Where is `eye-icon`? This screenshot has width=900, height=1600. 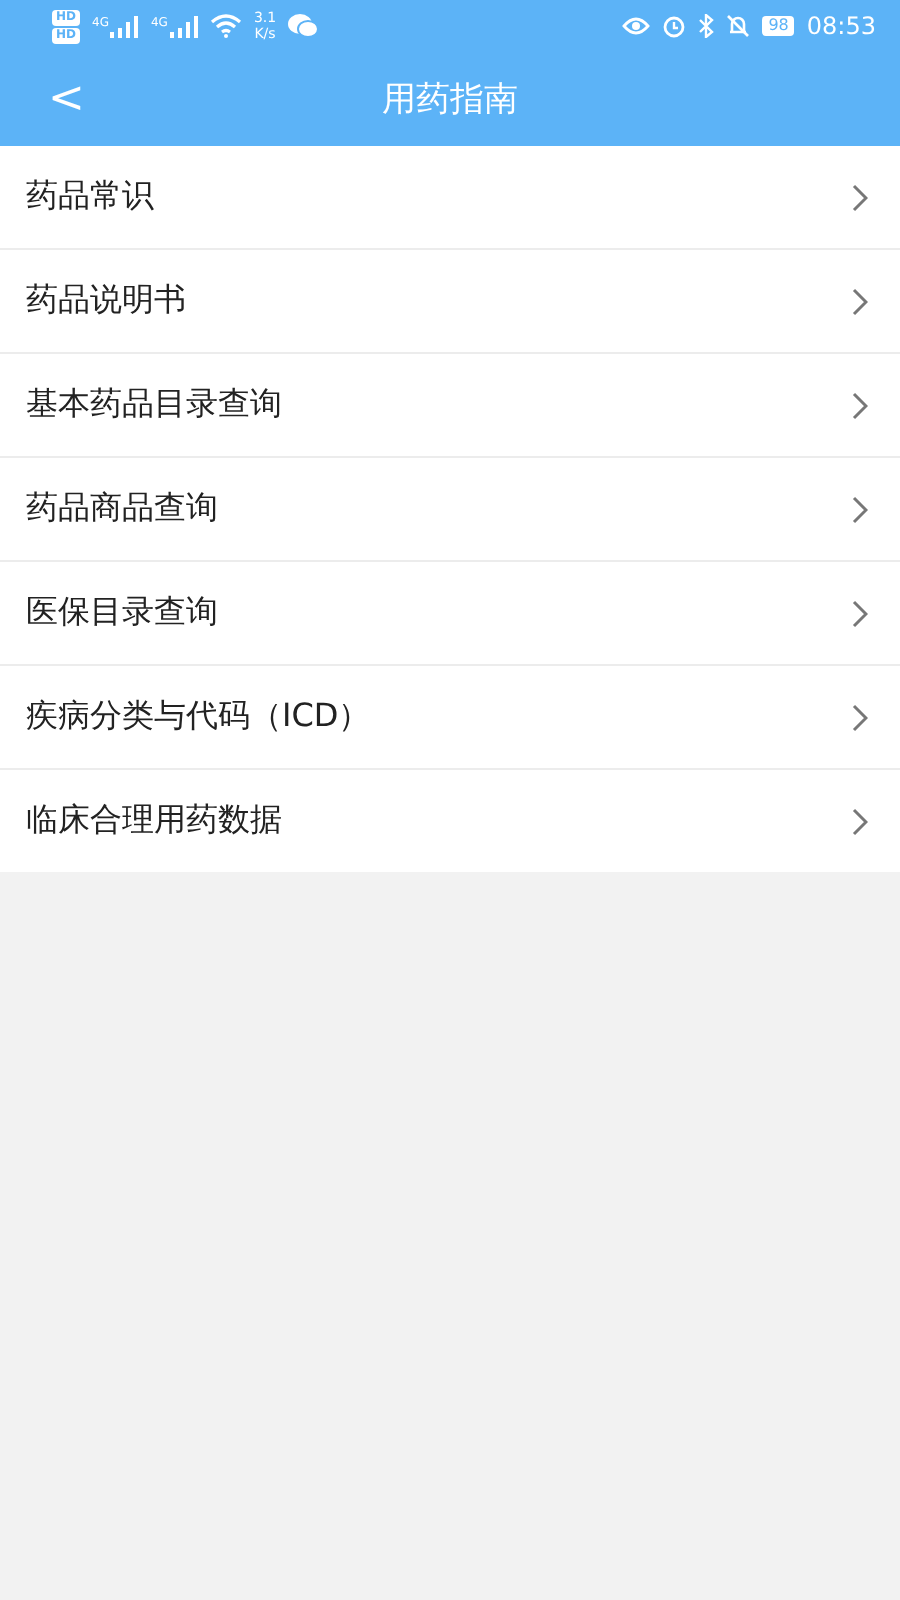 eye-icon is located at coordinates (636, 26).